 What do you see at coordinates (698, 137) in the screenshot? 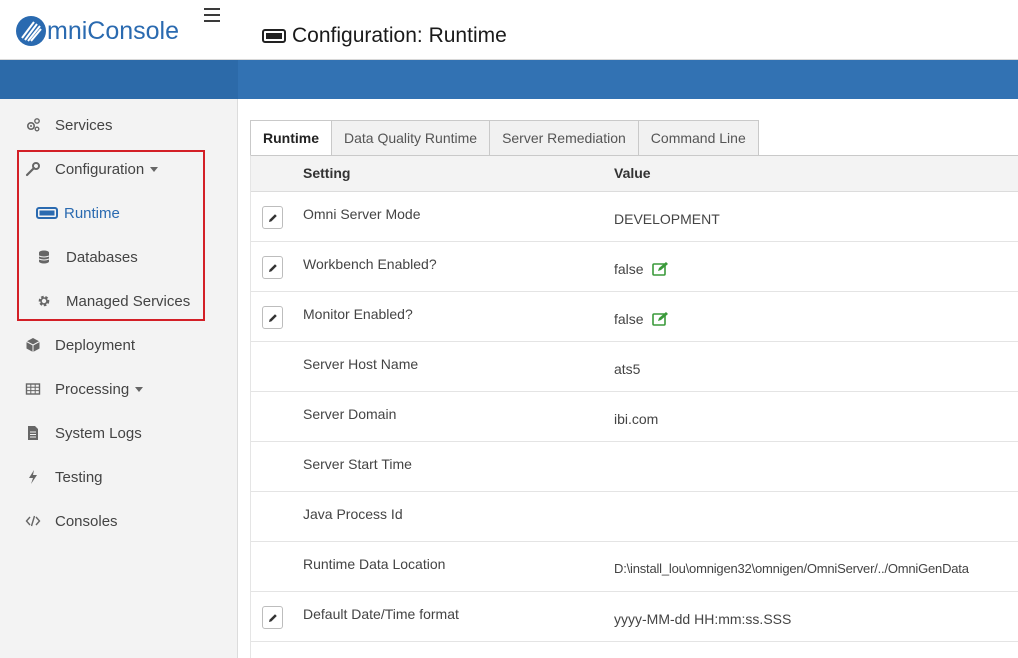
I see `tab-command-line: Command Line` at bounding box center [698, 137].